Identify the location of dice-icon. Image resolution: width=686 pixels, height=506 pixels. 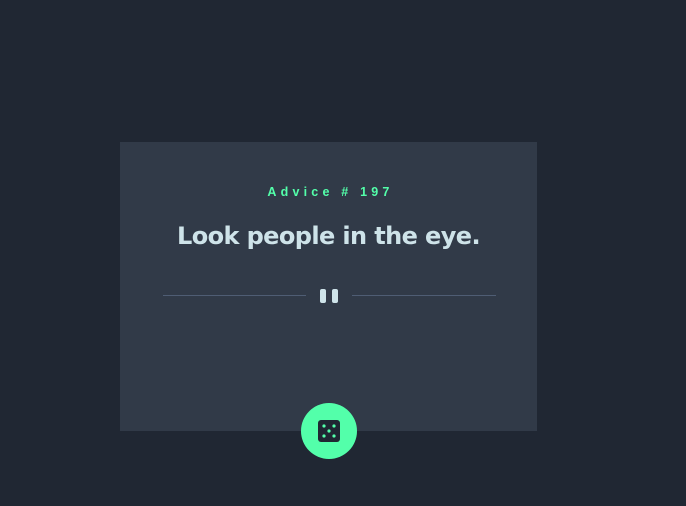
(329, 431).